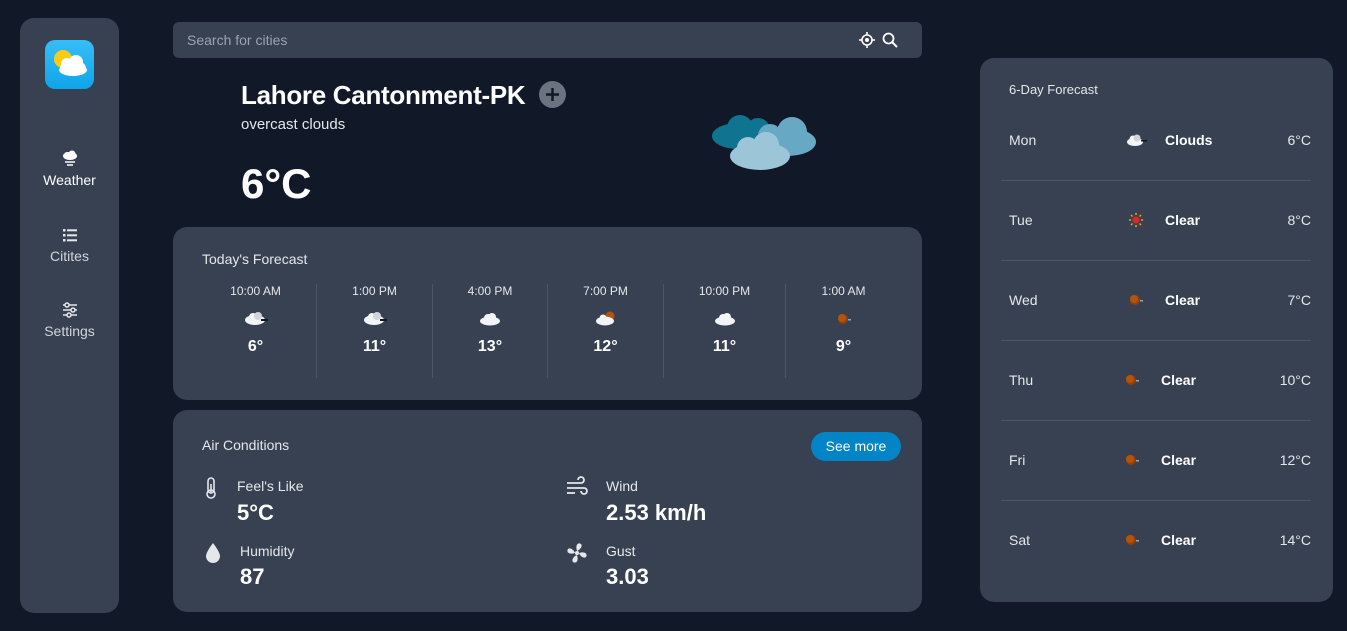 Image resolution: width=1347 pixels, height=631 pixels. What do you see at coordinates (69, 235) in the screenshot?
I see `list-icon` at bounding box center [69, 235].